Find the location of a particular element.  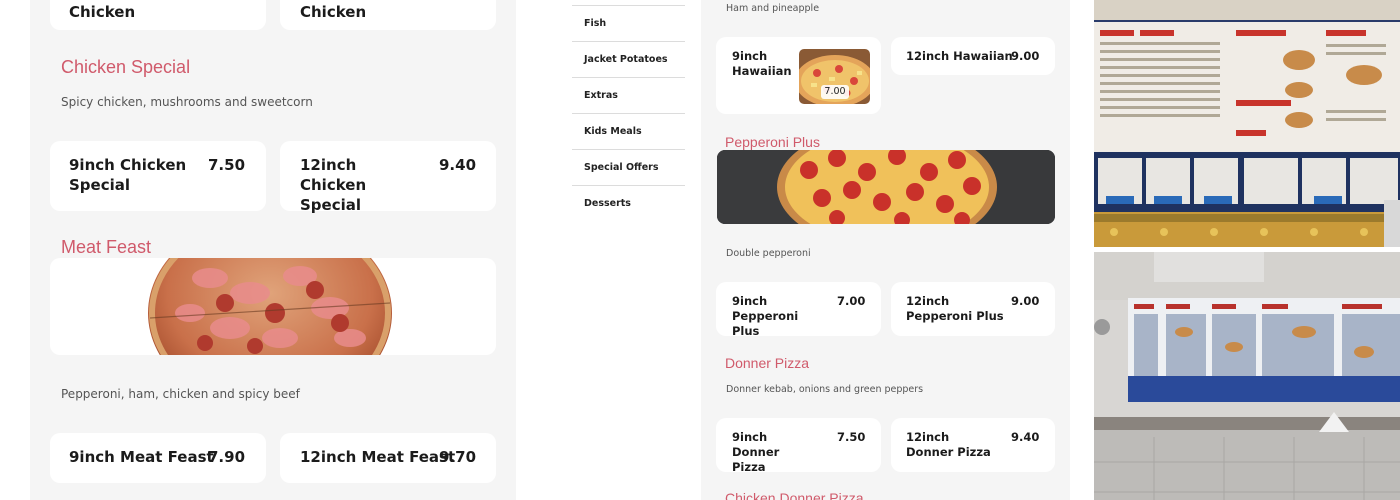

menu-item-name: 12inch Chicken Special is located at coordinates (333, 185).